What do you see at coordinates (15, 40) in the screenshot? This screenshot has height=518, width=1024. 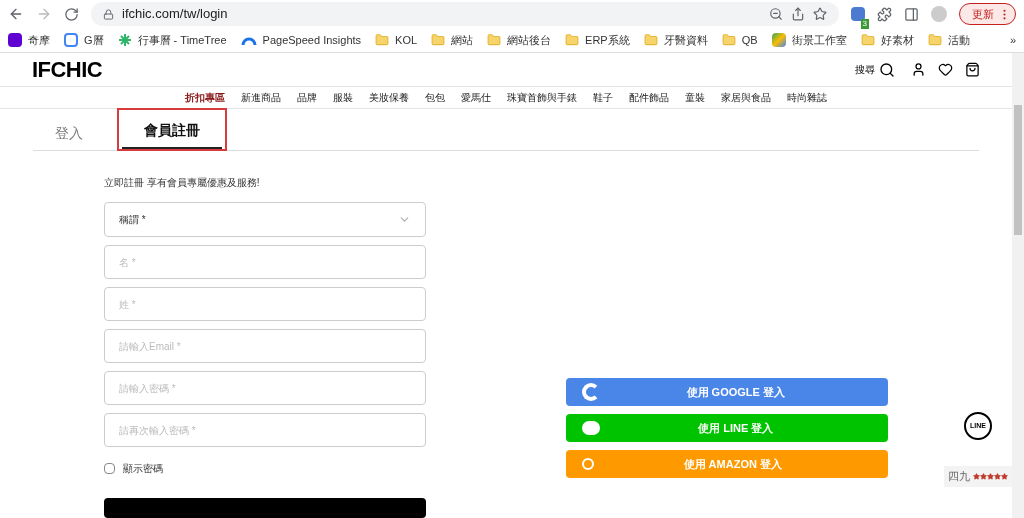 I see `yahoo-icon` at bounding box center [15, 40].